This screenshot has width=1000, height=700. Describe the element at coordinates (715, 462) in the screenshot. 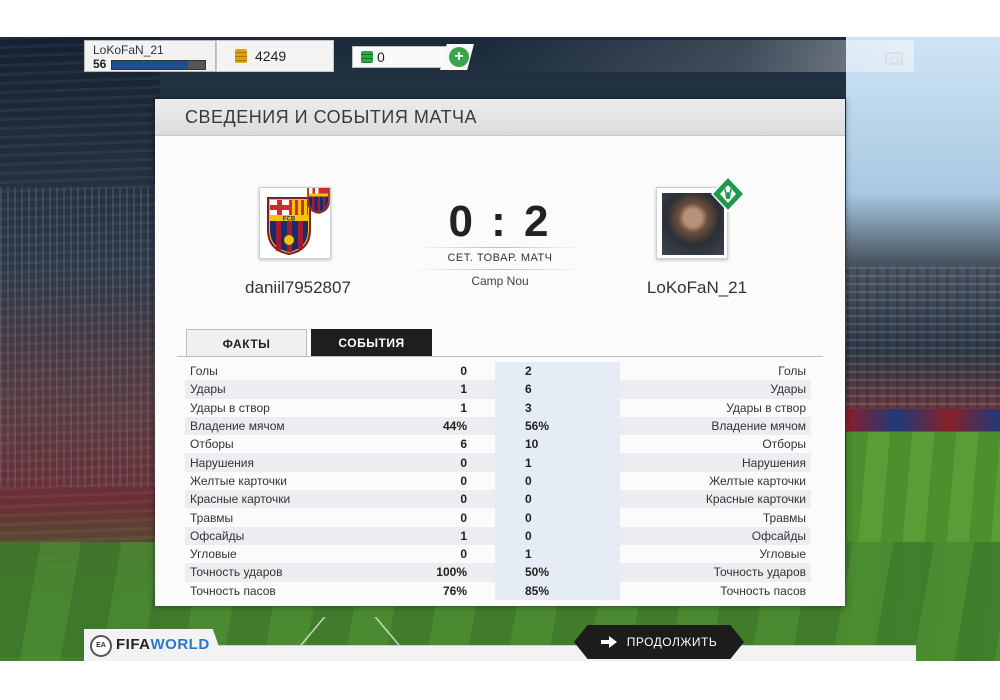

I see `stat-label-away: Нарушения` at that location.